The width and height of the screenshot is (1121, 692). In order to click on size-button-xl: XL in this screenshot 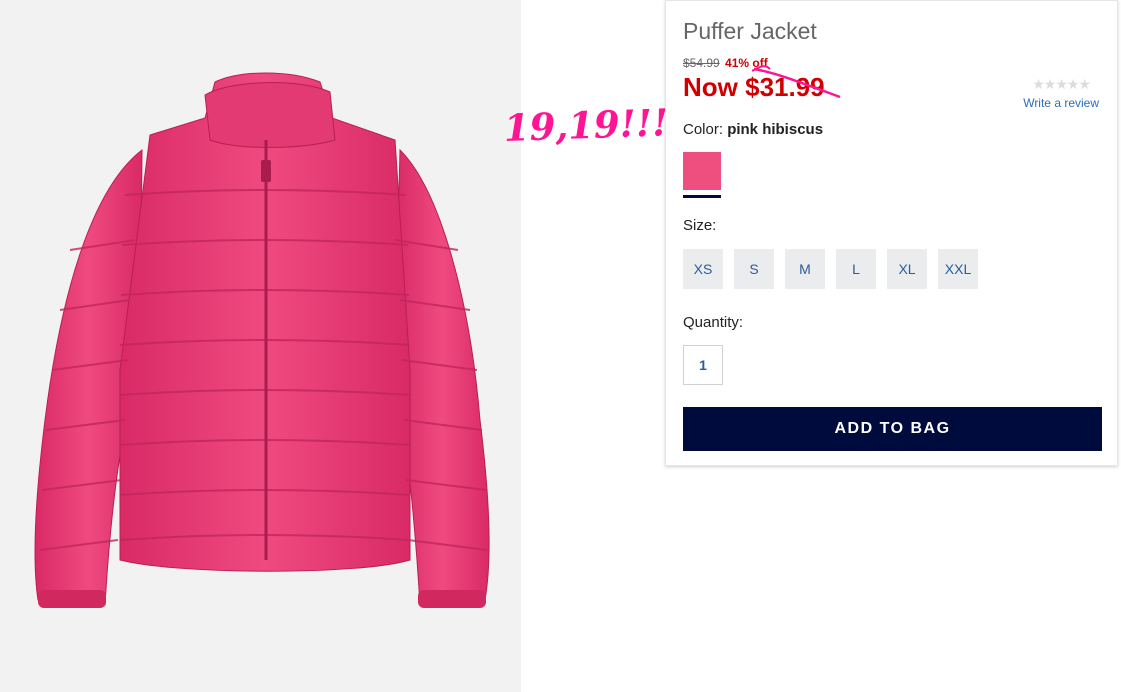, I will do `click(907, 269)`.